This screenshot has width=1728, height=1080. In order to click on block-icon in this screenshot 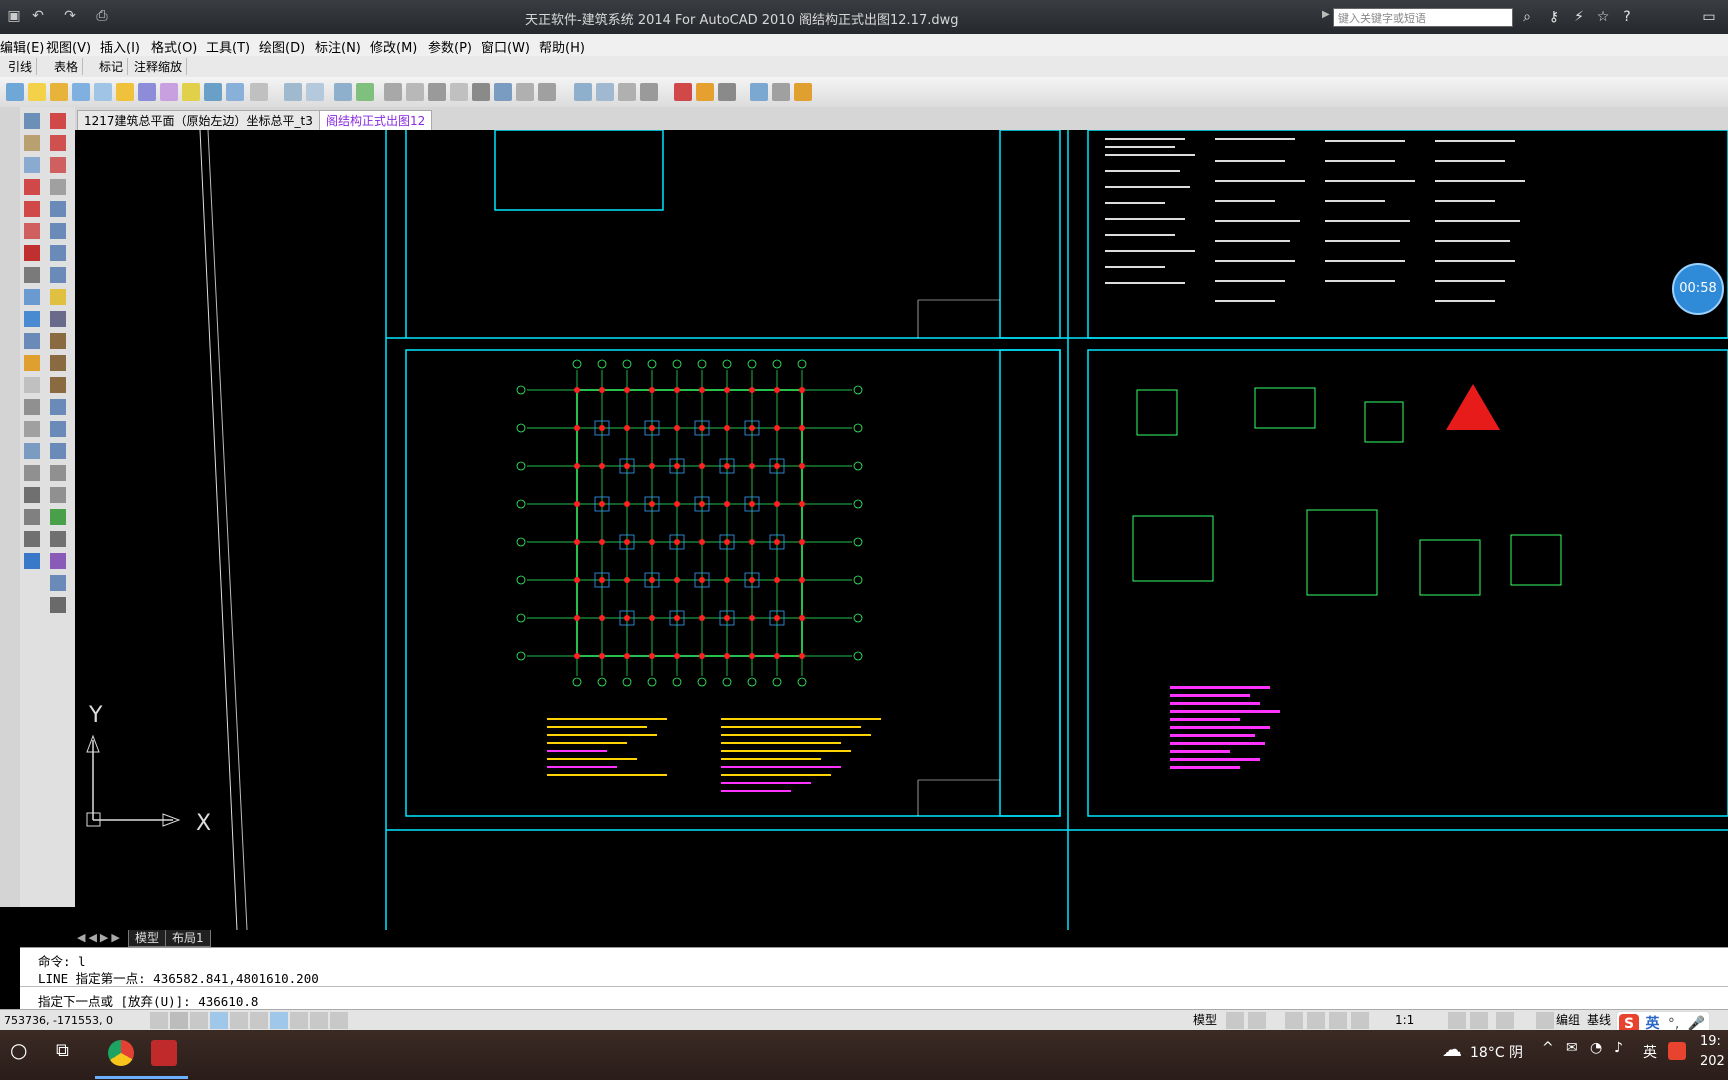, I will do `click(627, 92)`.